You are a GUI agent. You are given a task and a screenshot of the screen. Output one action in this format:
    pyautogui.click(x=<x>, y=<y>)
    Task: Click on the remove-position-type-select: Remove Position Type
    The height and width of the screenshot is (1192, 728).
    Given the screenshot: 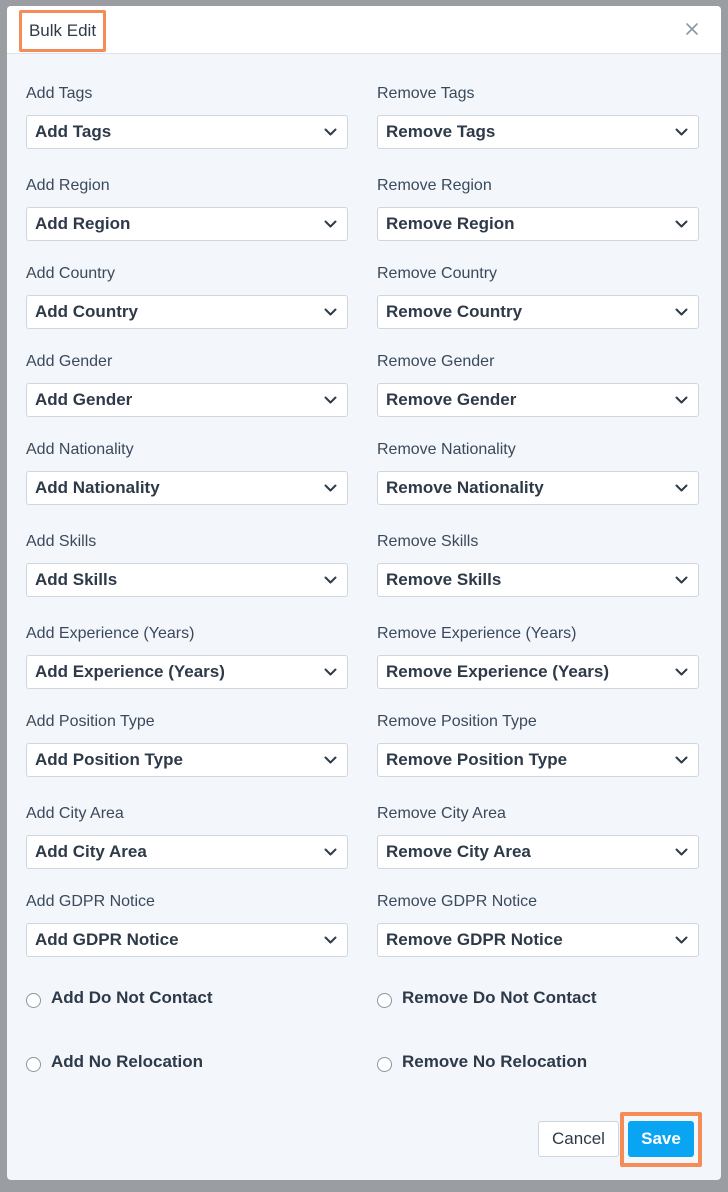 What is the action you would take?
    pyautogui.click(x=538, y=760)
    